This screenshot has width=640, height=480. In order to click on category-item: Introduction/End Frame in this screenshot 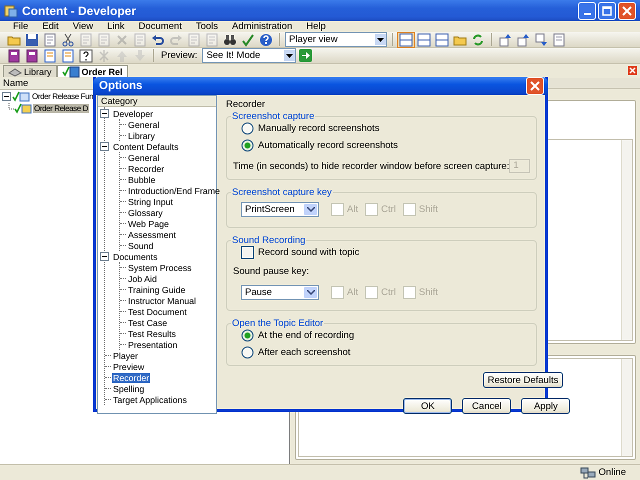, I will do `click(174, 191)`.